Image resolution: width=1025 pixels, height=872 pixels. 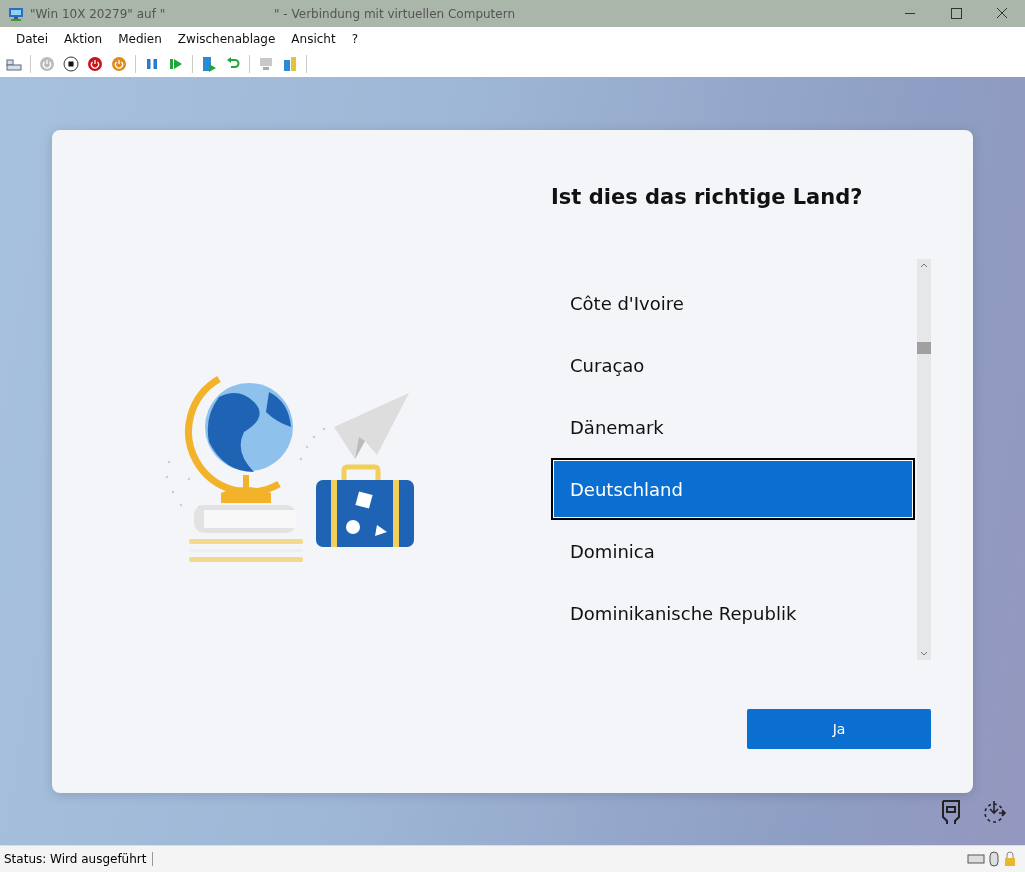 What do you see at coordinates (733, 489) in the screenshot?
I see `country-item: Deutschland` at bounding box center [733, 489].